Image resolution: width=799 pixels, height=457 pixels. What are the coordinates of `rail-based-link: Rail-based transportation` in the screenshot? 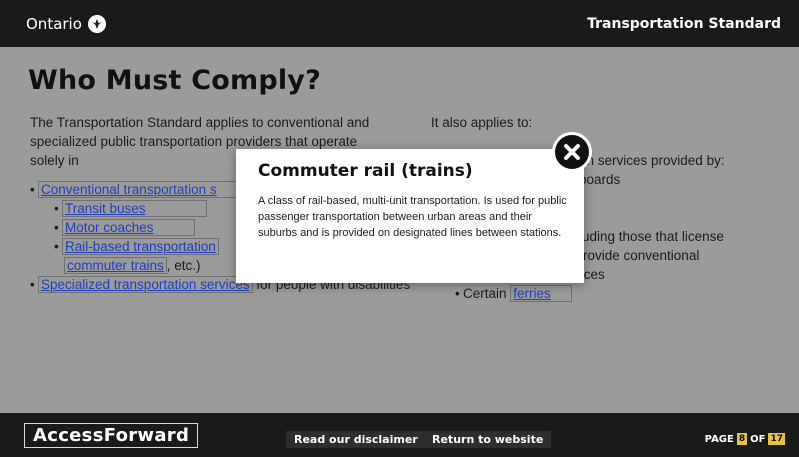 It's located at (140, 246).